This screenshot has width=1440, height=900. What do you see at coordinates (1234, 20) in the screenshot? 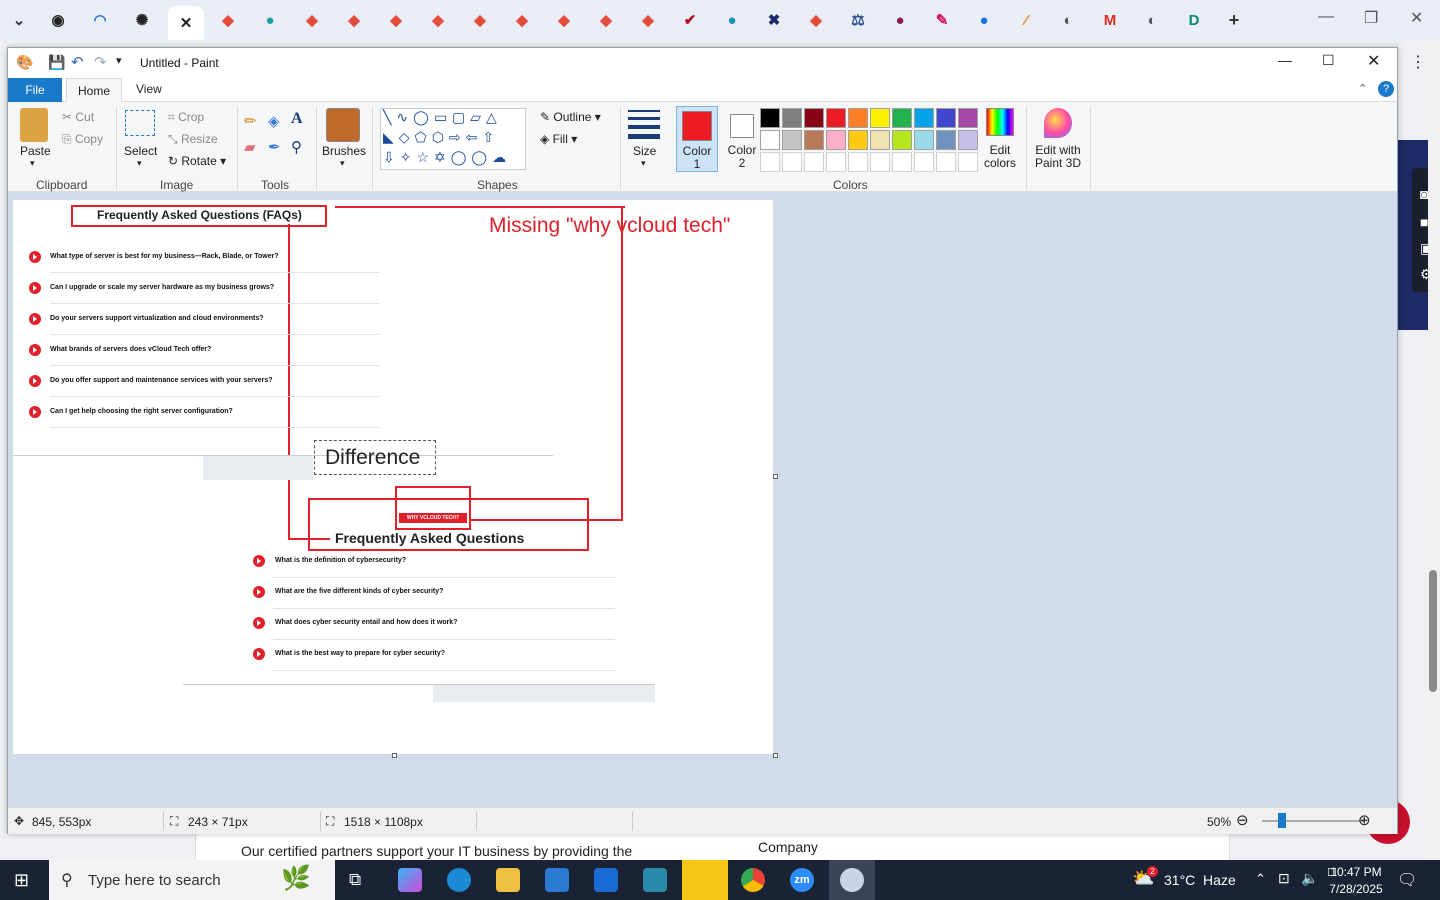
I see `new-tab-icon: +` at bounding box center [1234, 20].